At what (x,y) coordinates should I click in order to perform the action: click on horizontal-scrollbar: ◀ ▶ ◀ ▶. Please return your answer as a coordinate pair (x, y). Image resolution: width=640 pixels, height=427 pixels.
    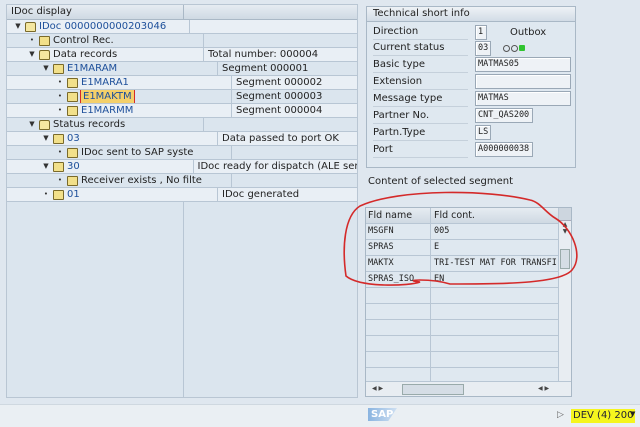
    Looking at the image, I should click on (468, 388).